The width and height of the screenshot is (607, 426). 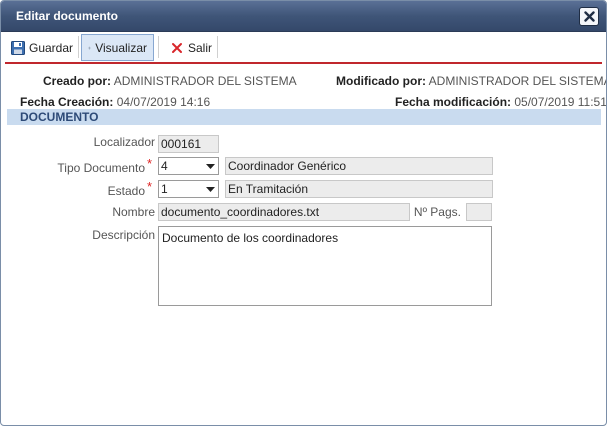 I want to click on pages-field, so click(x=479, y=212).